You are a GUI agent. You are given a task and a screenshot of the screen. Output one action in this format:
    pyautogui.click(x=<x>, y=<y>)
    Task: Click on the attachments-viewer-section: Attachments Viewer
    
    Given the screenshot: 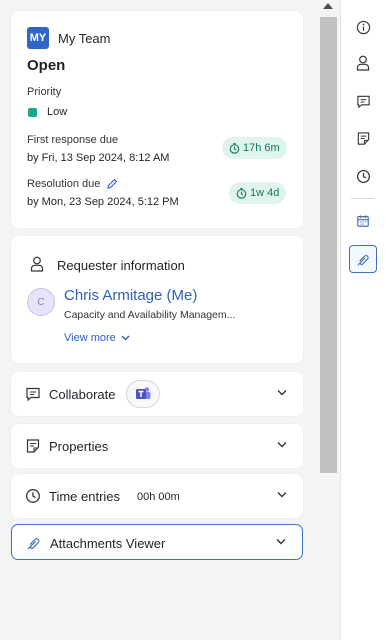 What is the action you would take?
    pyautogui.click(x=157, y=542)
    